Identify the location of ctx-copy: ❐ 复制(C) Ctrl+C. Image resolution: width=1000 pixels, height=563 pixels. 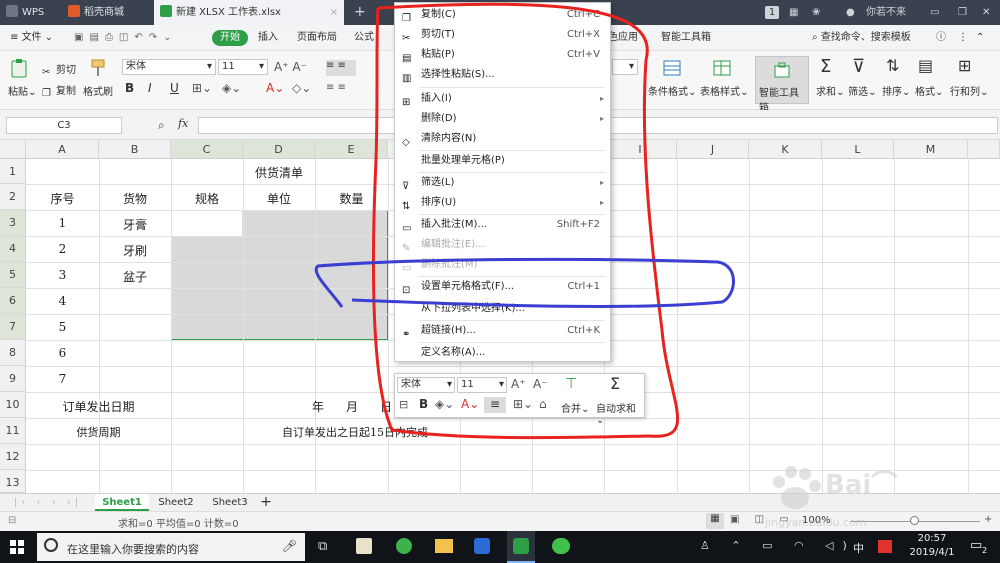
(502, 15).